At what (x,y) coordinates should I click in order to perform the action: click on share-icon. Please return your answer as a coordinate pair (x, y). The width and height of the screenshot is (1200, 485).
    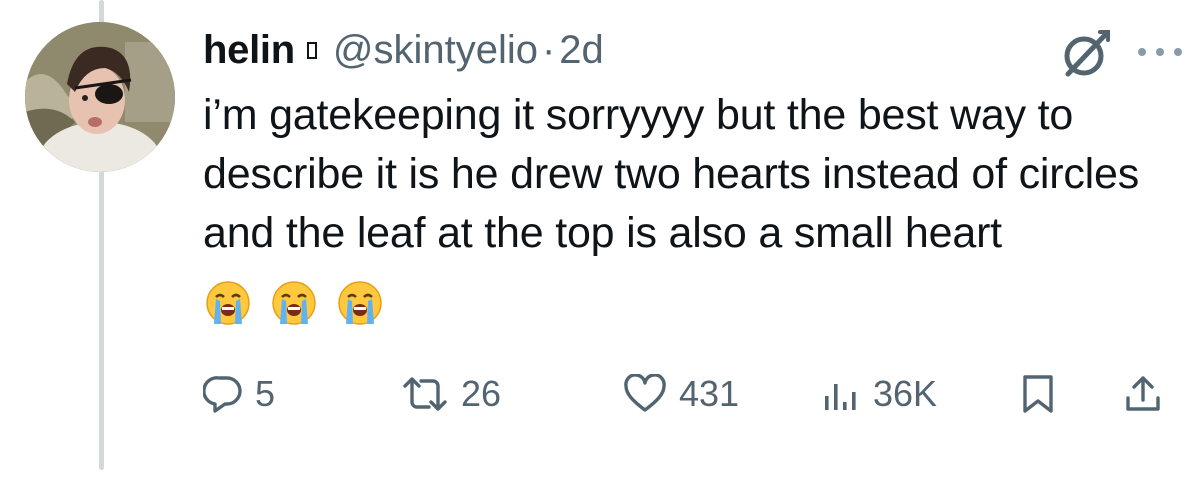
    Looking at the image, I should click on (1143, 393).